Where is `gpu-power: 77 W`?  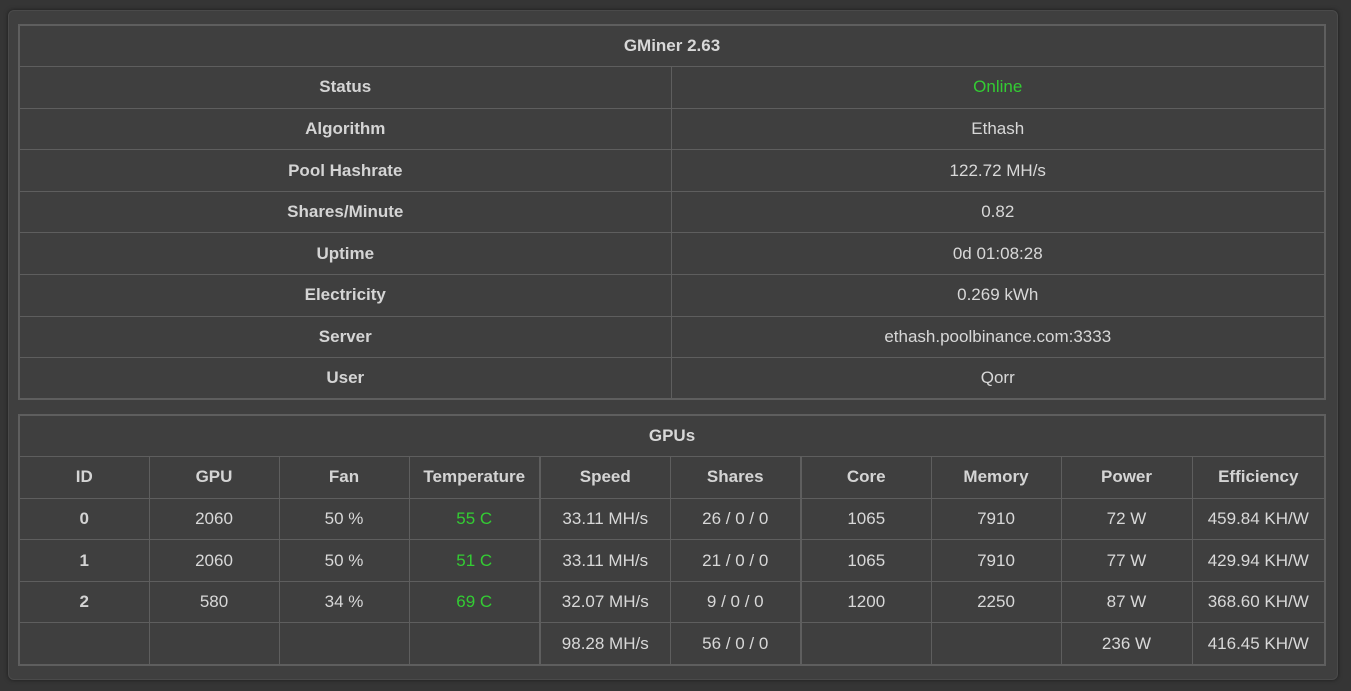
gpu-power: 77 W is located at coordinates (1126, 560).